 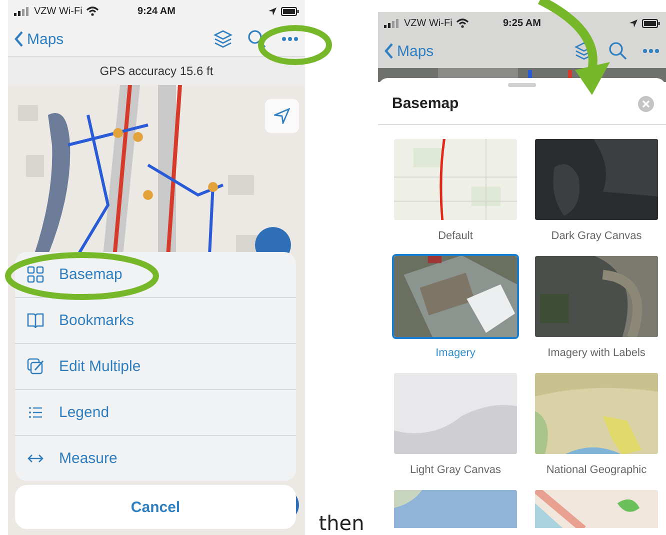 I want to click on list-icon, so click(x=35, y=412).